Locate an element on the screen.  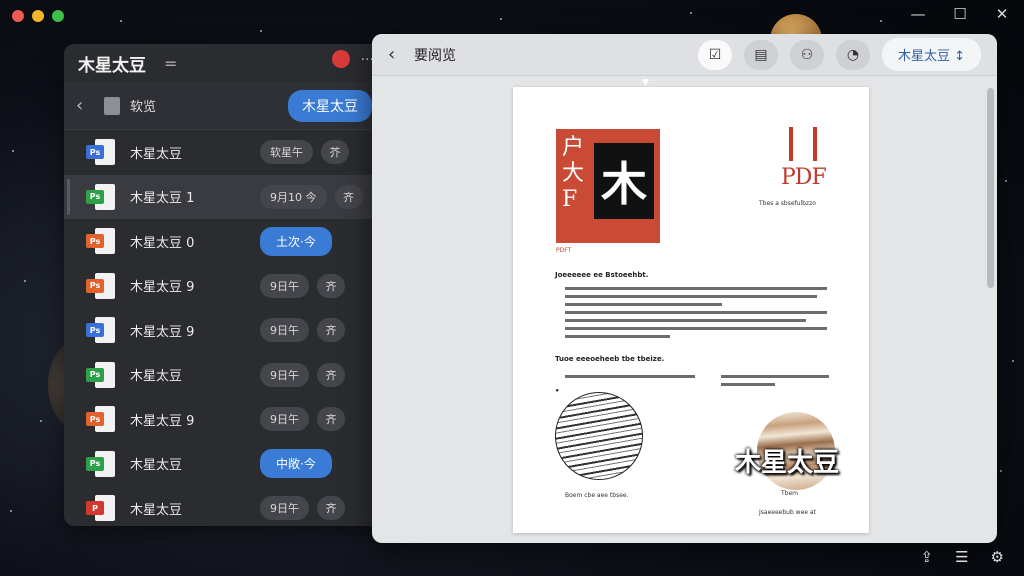
file-status-pill: 9月10 今 is located at coordinates (293, 196).